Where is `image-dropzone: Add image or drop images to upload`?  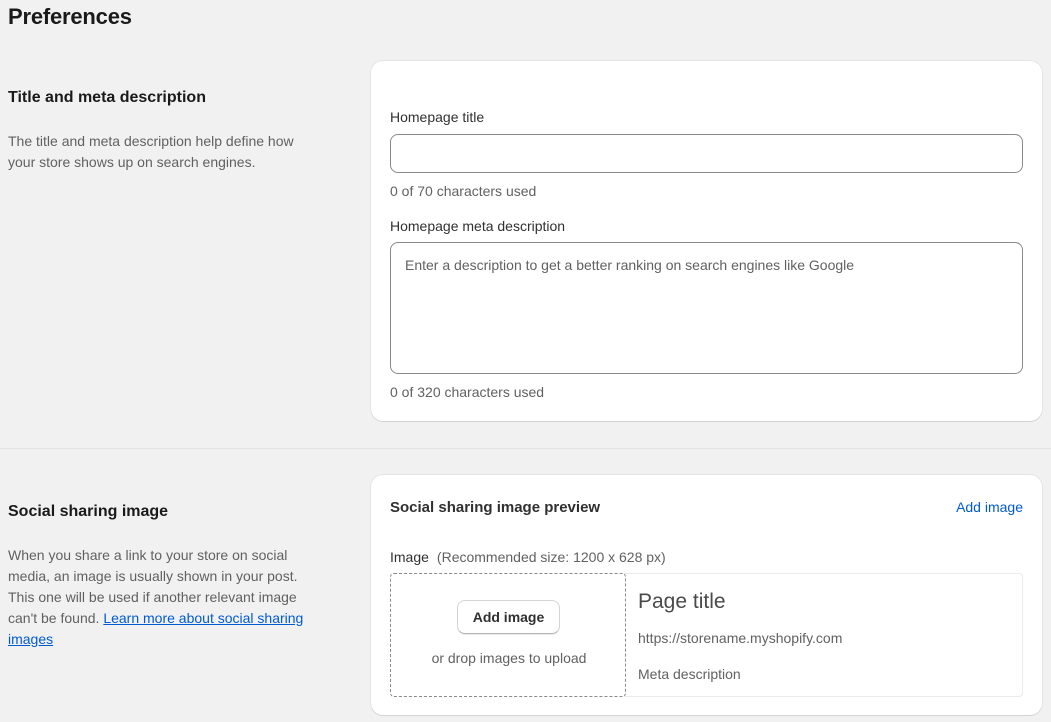 image-dropzone: Add image or drop images to upload is located at coordinates (508, 635).